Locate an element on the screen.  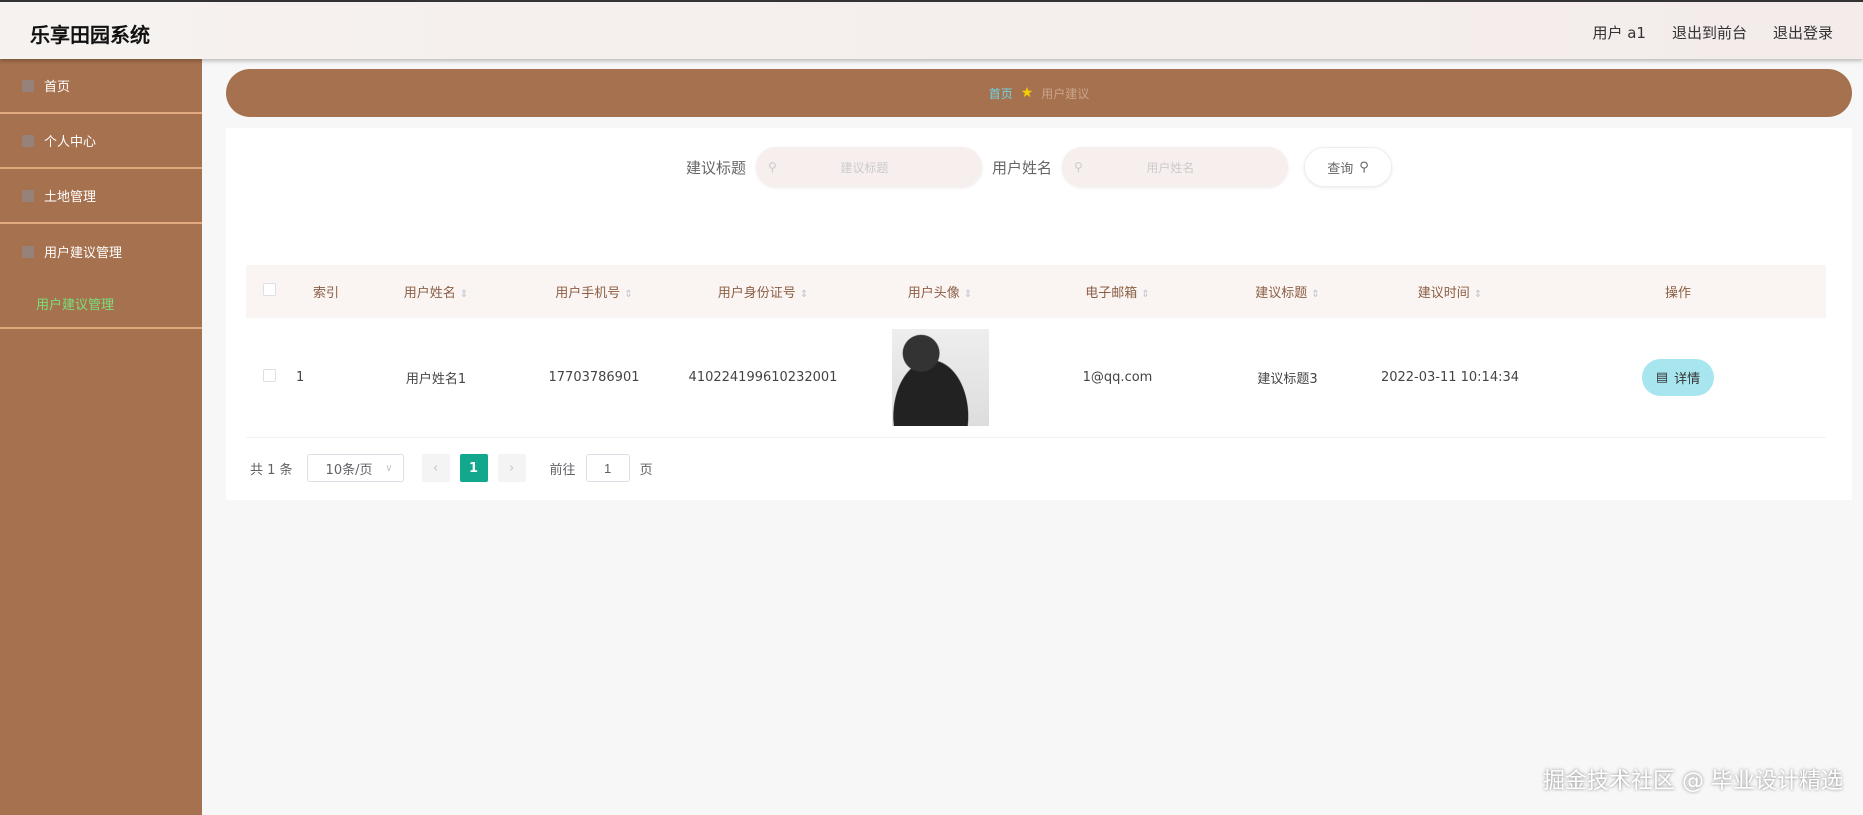
name-search-input: ⚲ 用户姓名 is located at coordinates (1175, 167).